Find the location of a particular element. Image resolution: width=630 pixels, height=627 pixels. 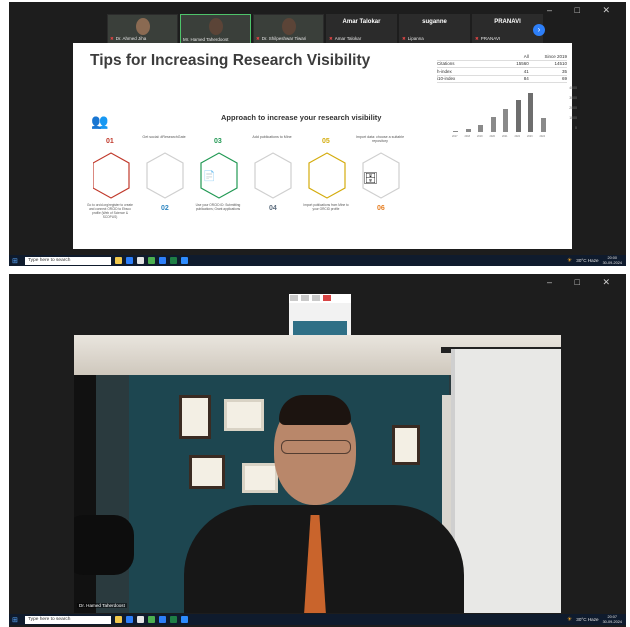

step-number: 05 is located at coordinates (326, 141).